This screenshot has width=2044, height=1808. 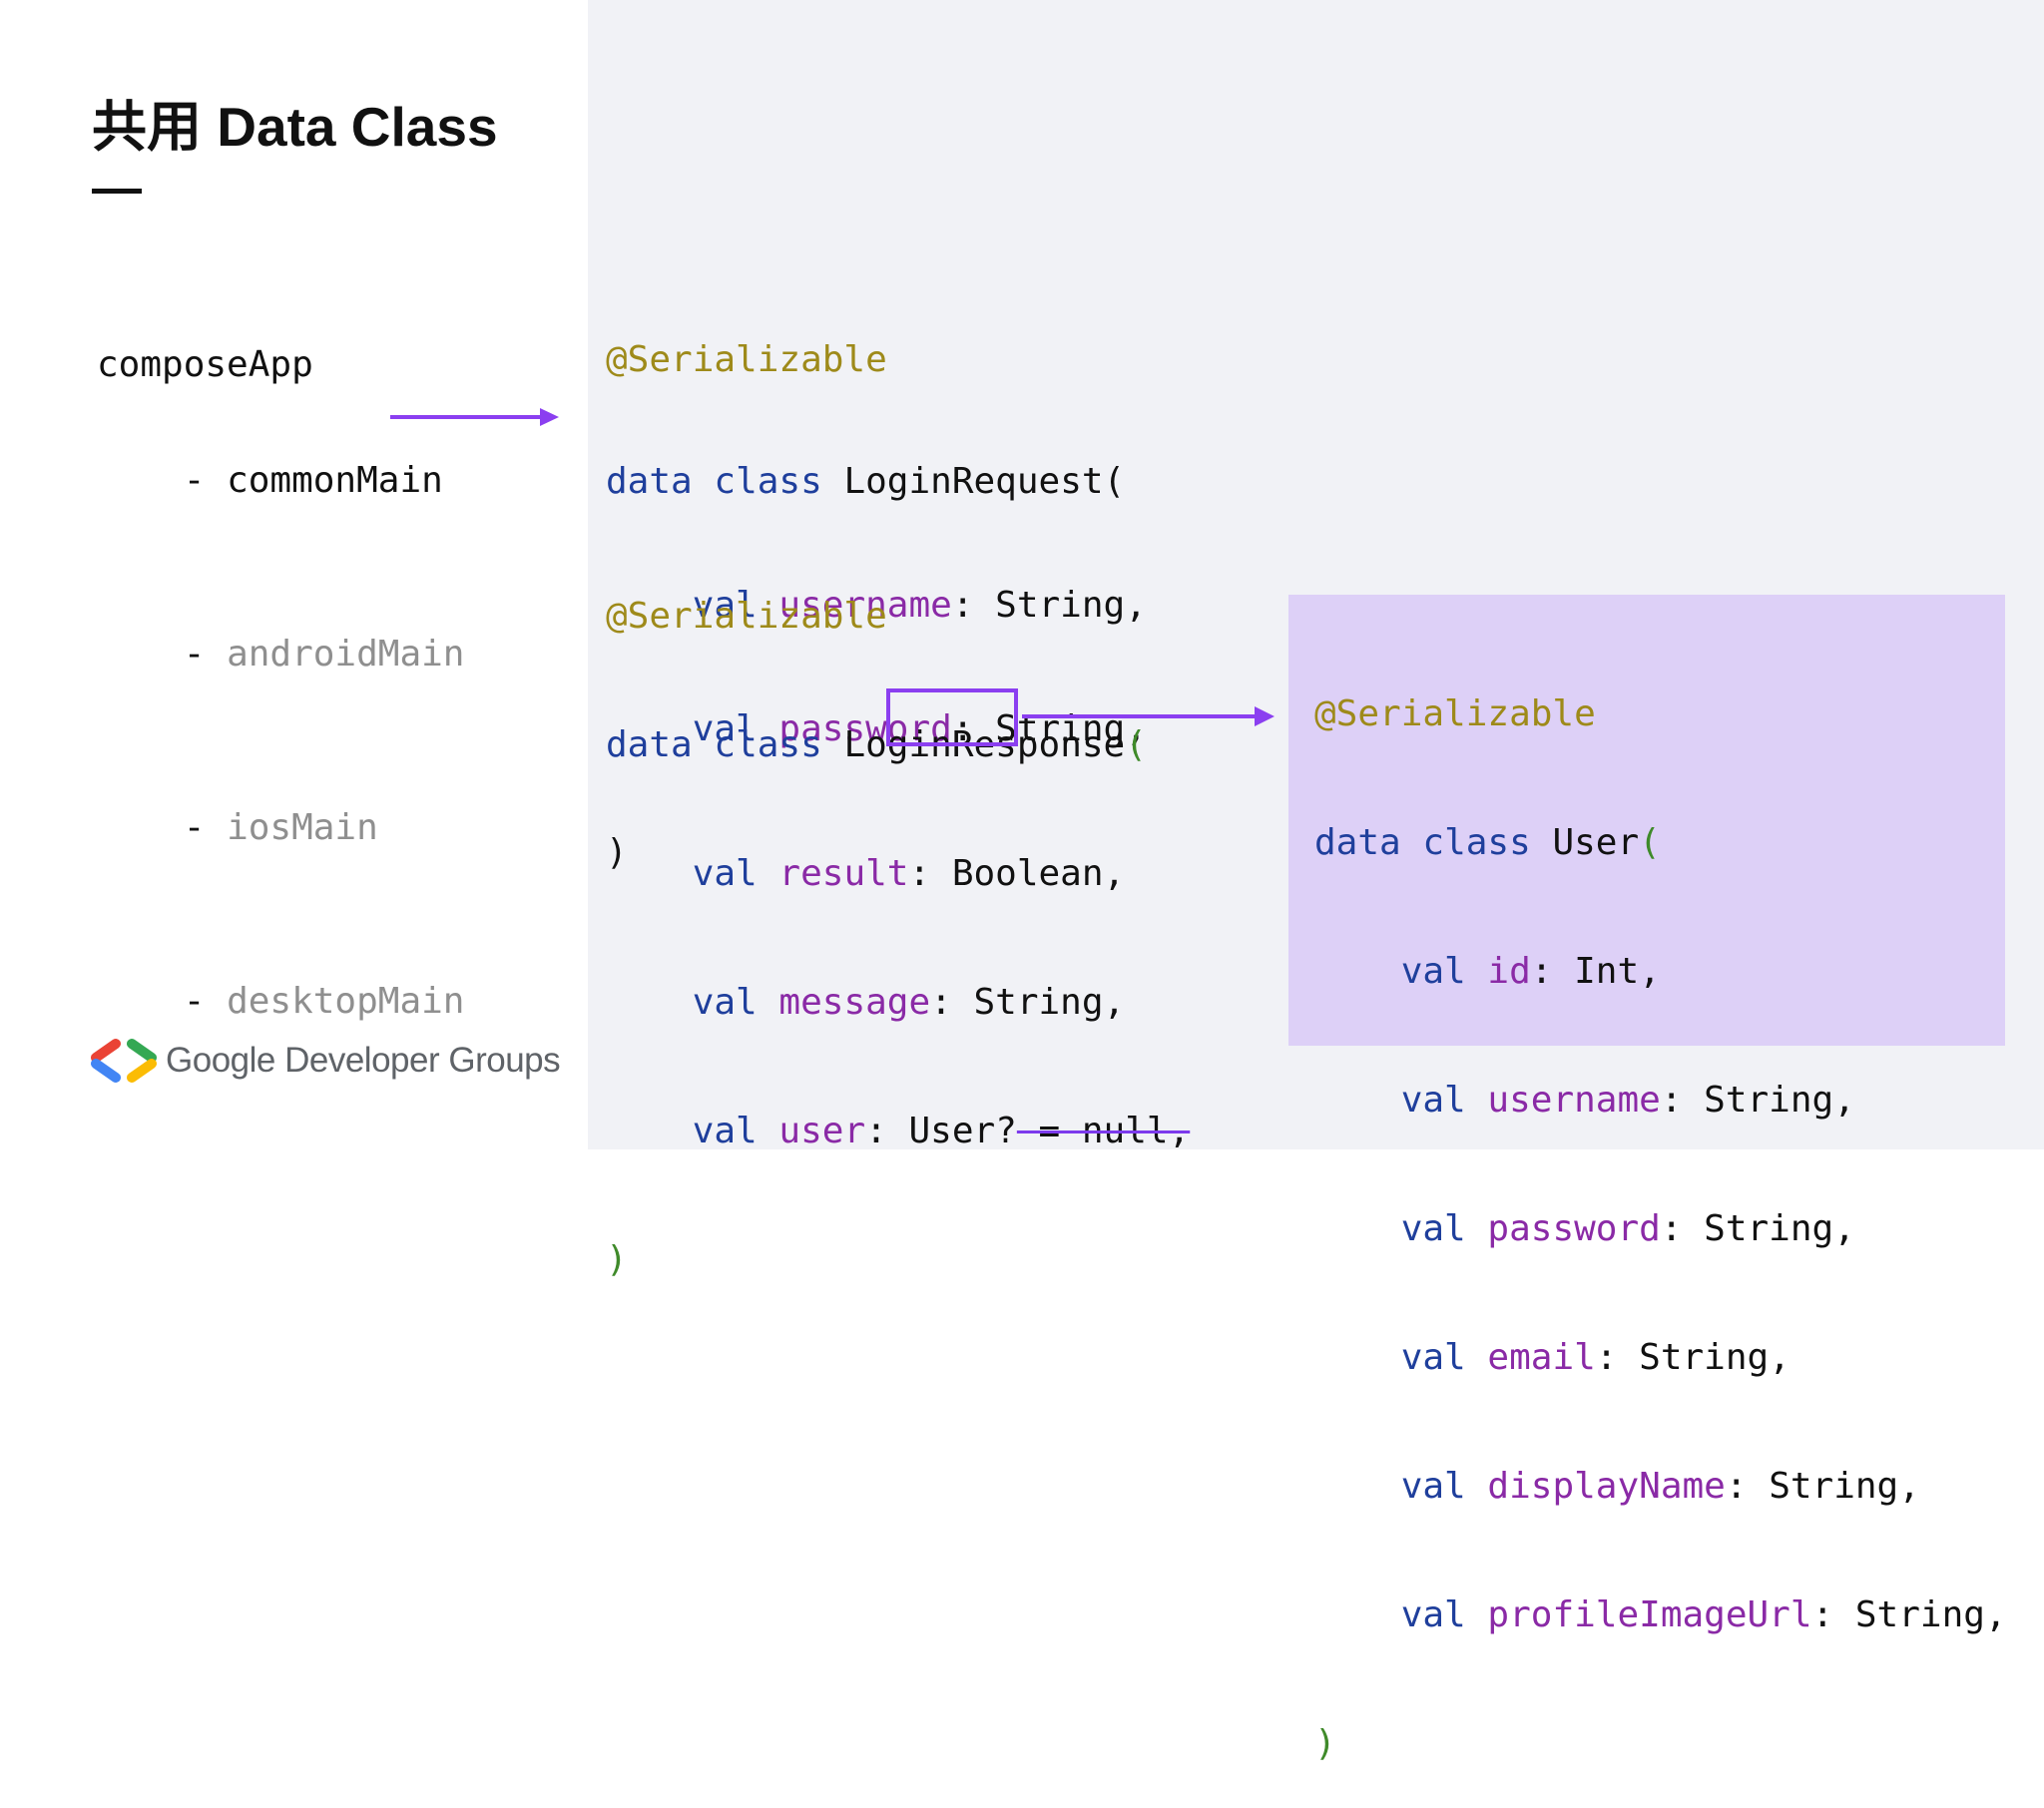 What do you see at coordinates (973, 482) in the screenshot?
I see `class-name: LoginRequest` at bounding box center [973, 482].